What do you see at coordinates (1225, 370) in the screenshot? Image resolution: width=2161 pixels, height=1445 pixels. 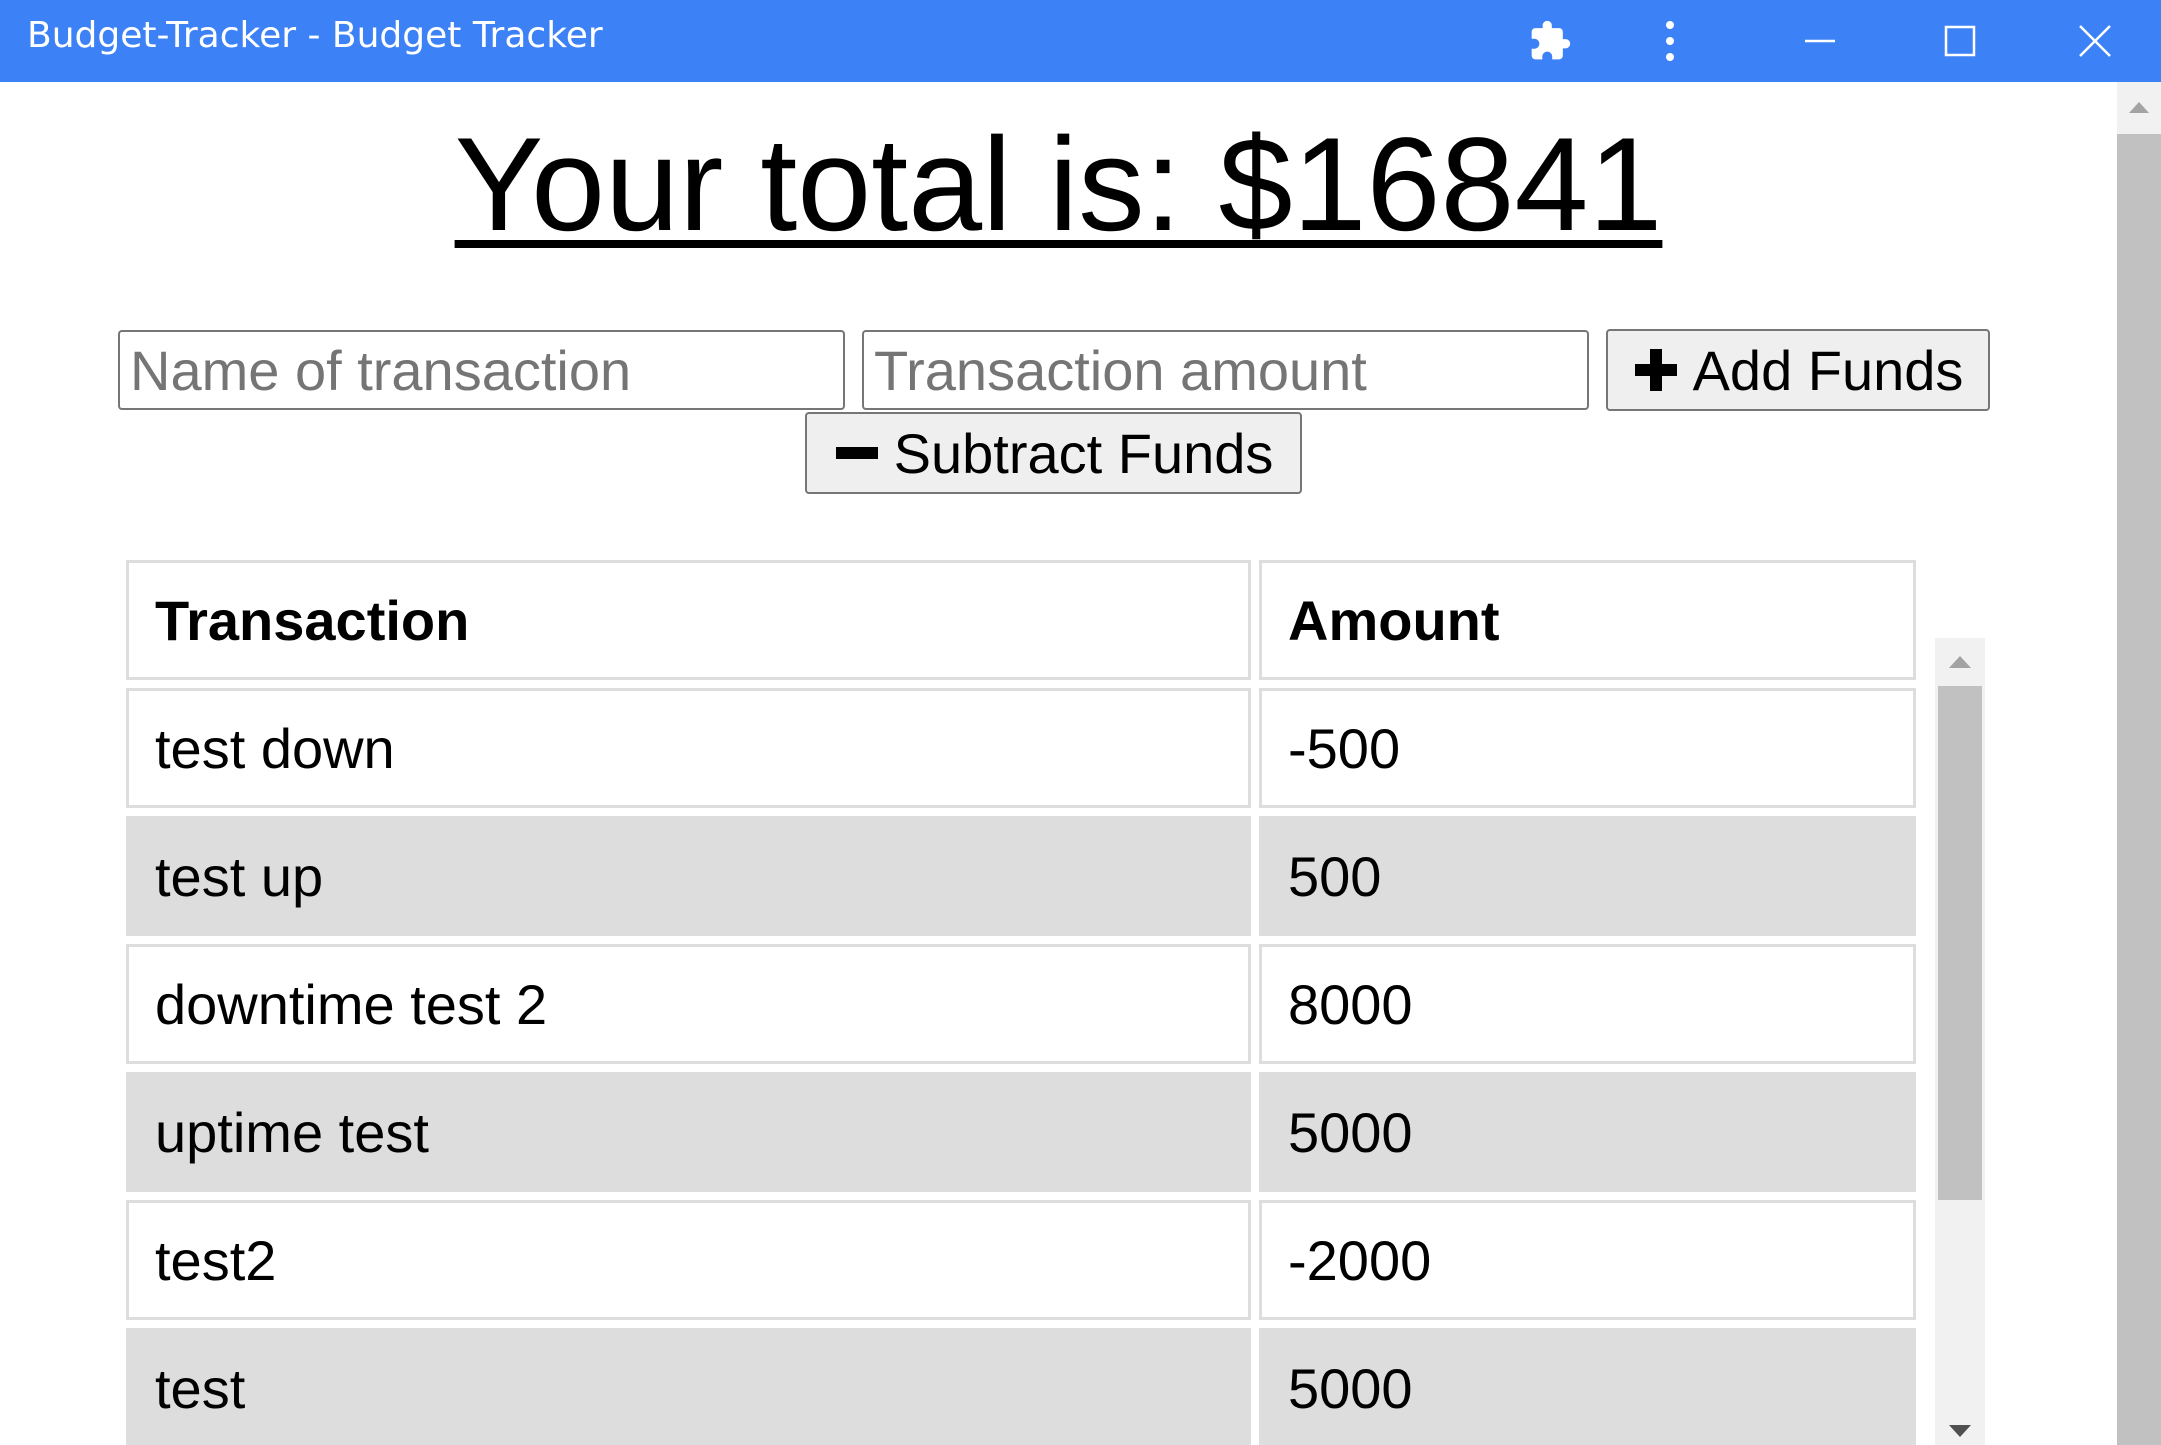 I see `transaction-amount-input` at bounding box center [1225, 370].